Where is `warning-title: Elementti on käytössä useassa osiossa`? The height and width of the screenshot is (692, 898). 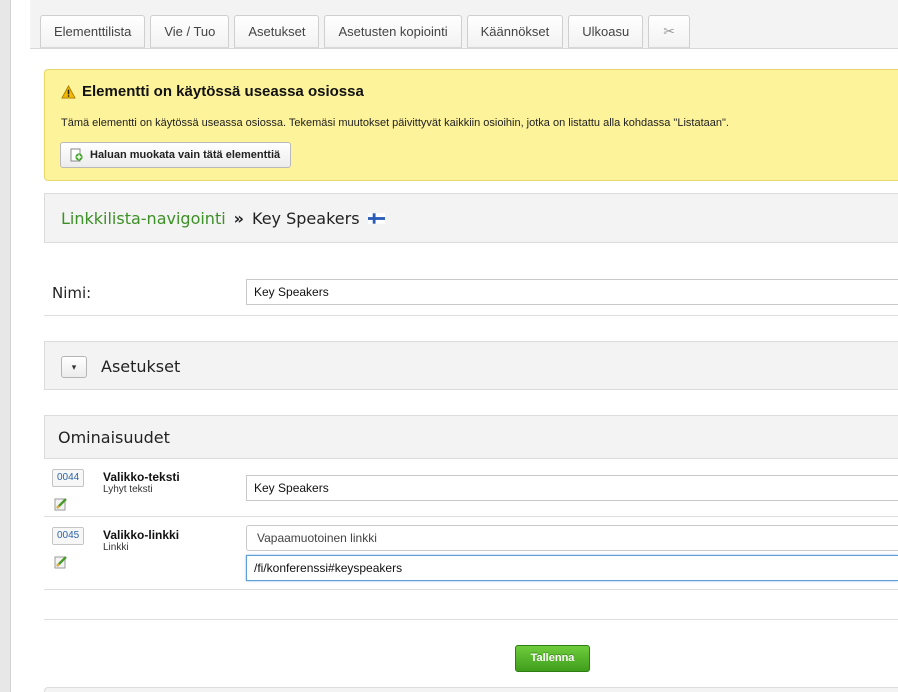 warning-title: Elementti on käytössä useassa osiossa is located at coordinates (212, 91).